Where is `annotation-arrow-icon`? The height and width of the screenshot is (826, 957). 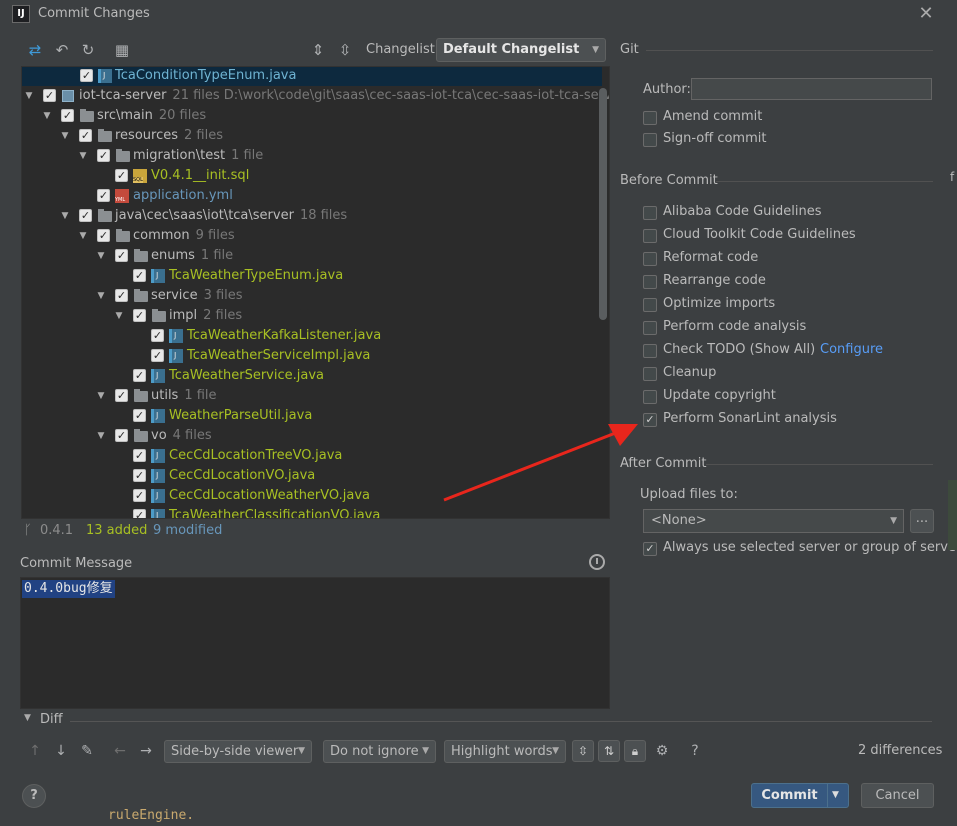
annotation-arrow-icon is located at coordinates (540, 463).